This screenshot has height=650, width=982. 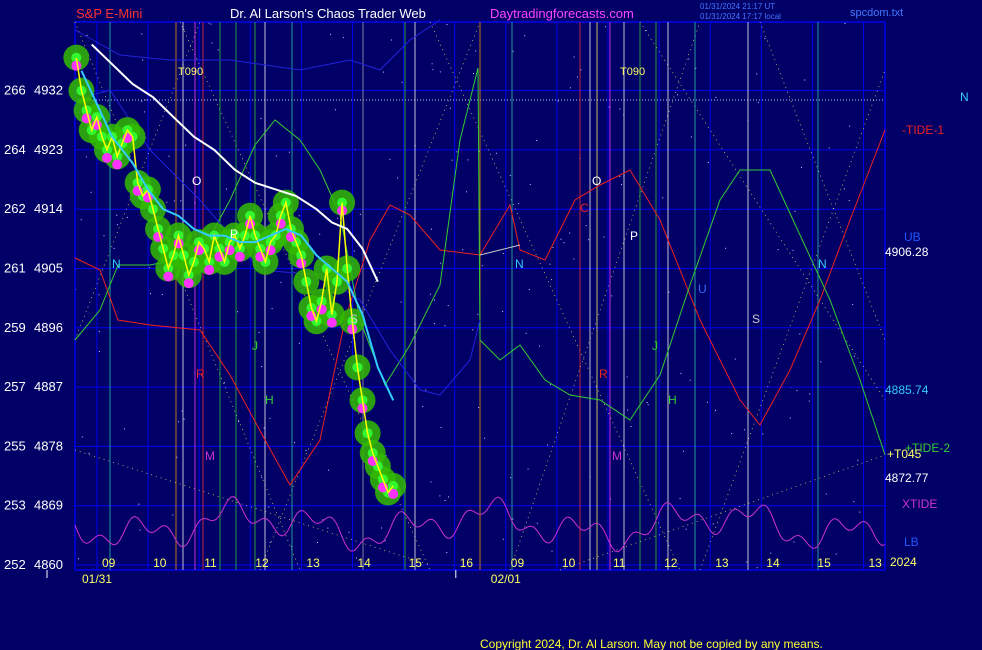 I want to click on marker-j-1: J, so click(x=255, y=346).